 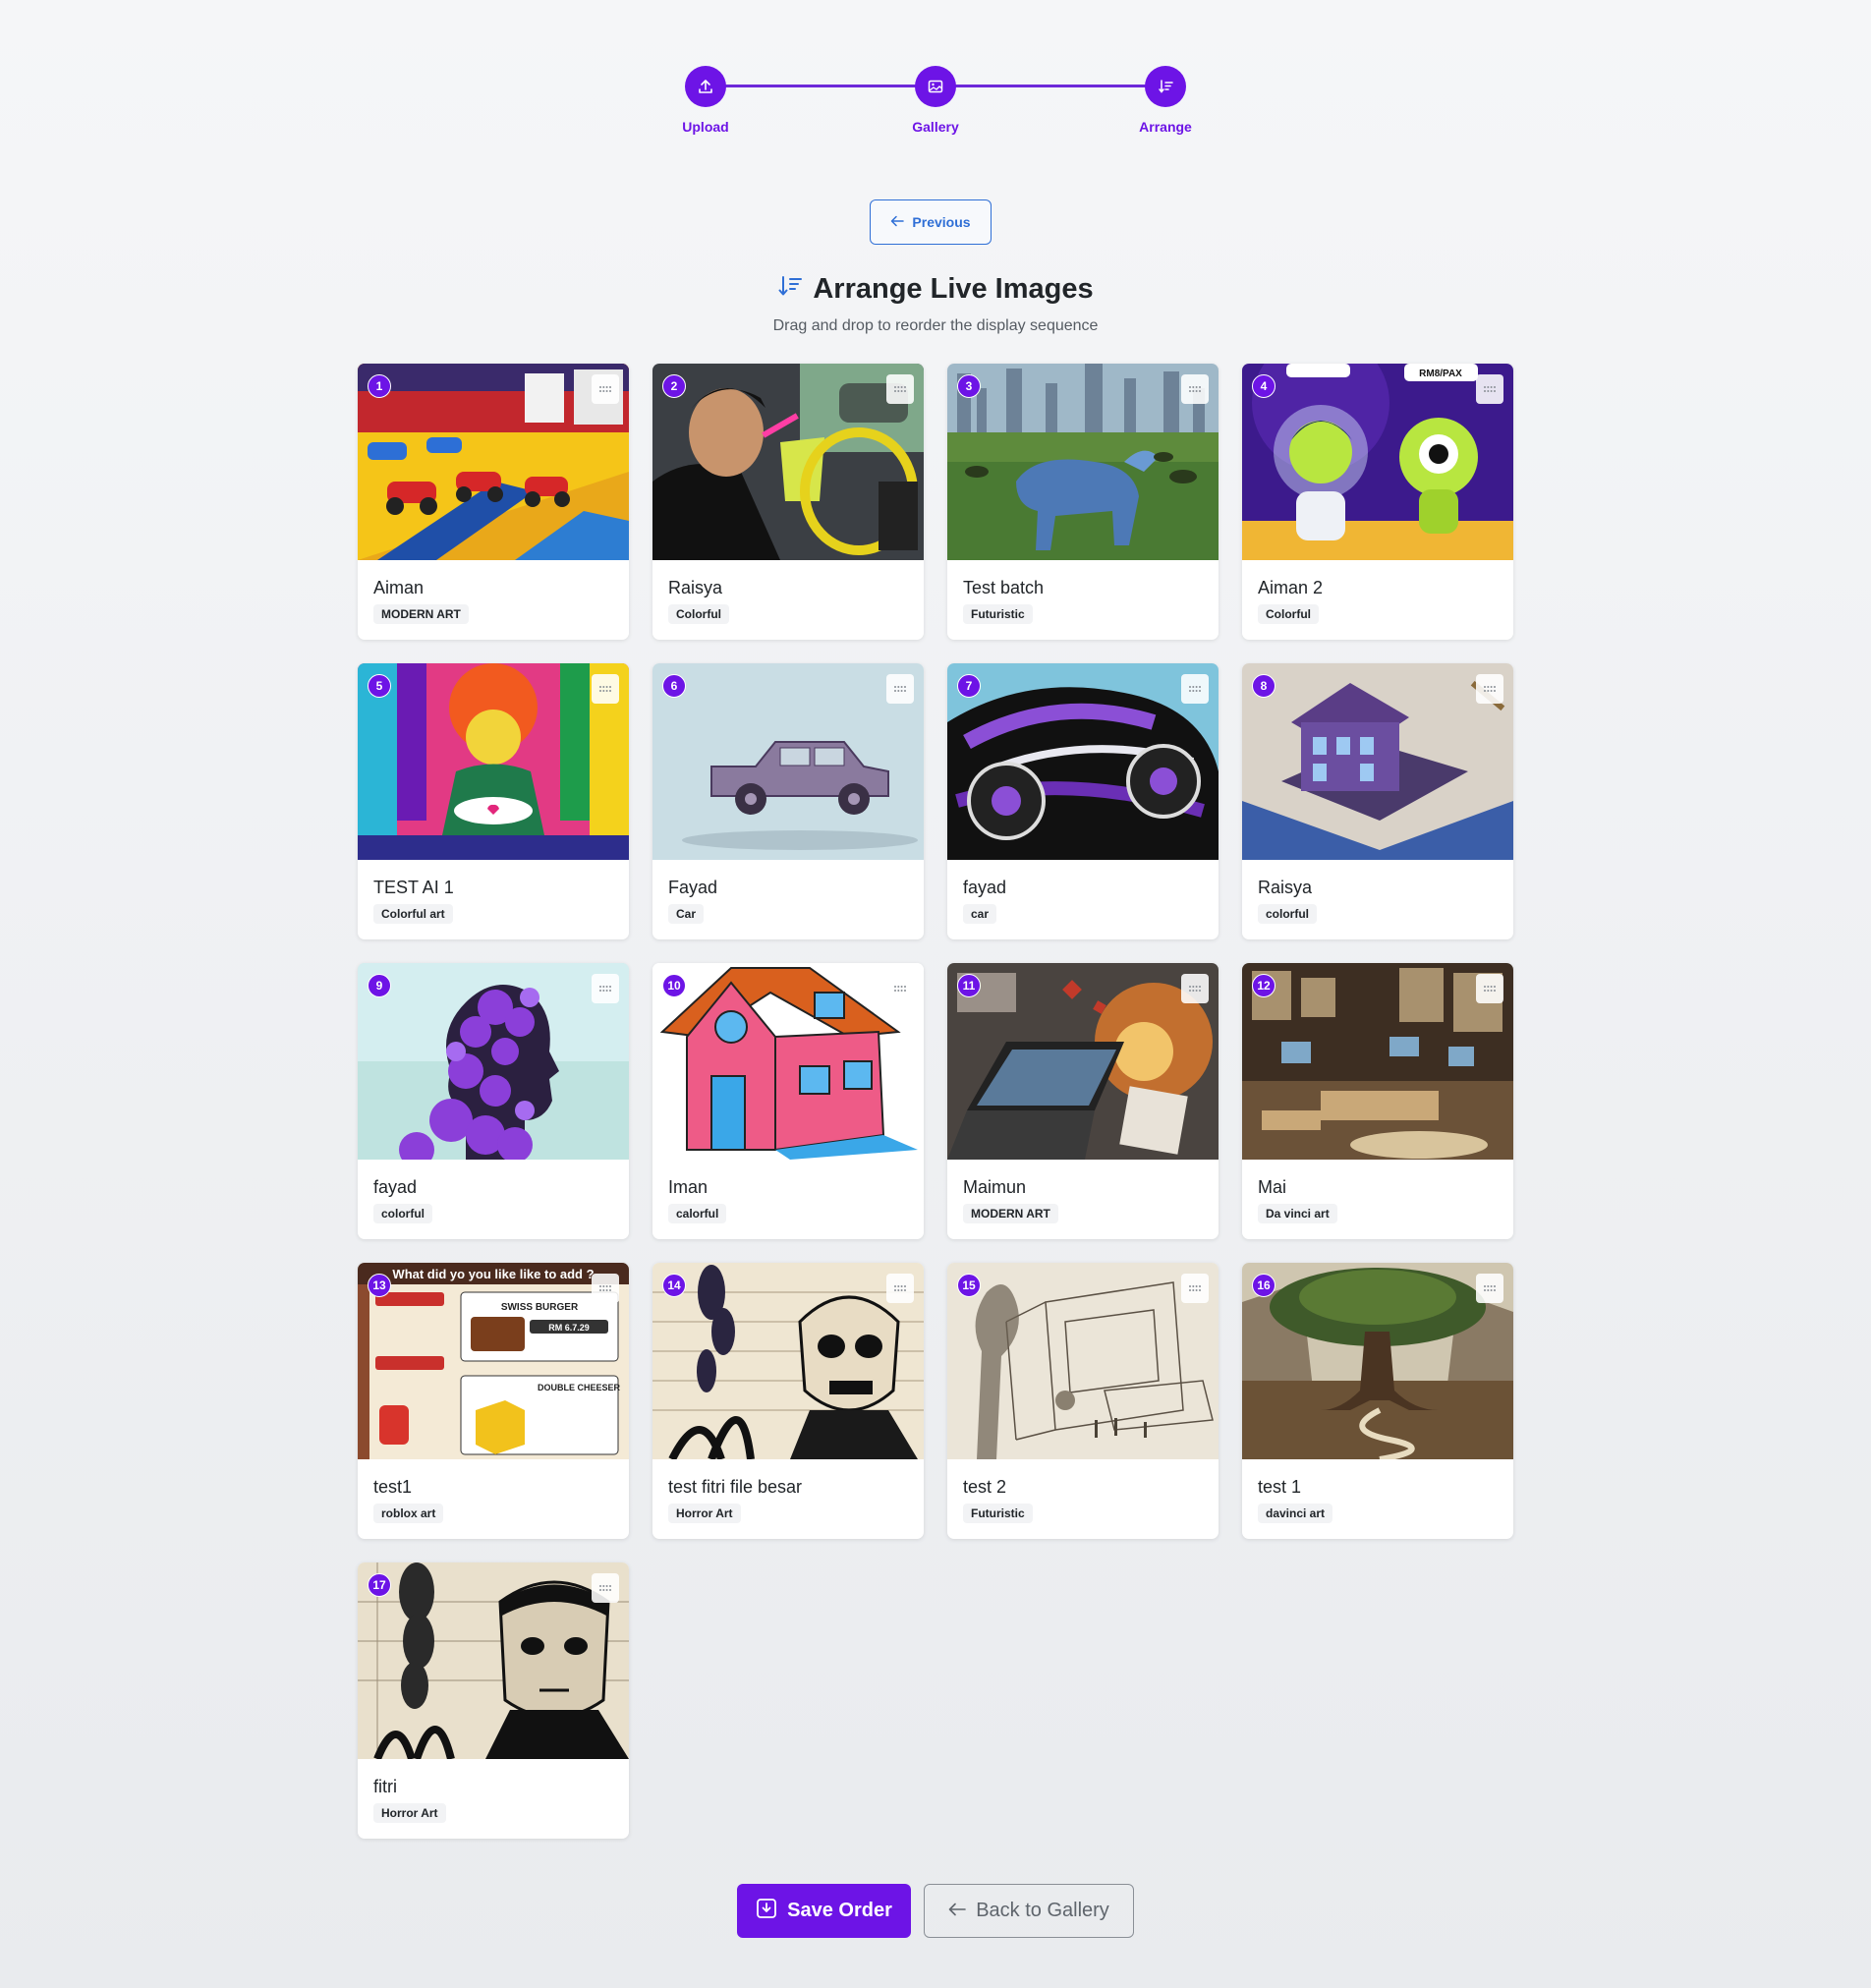 I want to click on step-label: Upload, so click(x=705, y=127).